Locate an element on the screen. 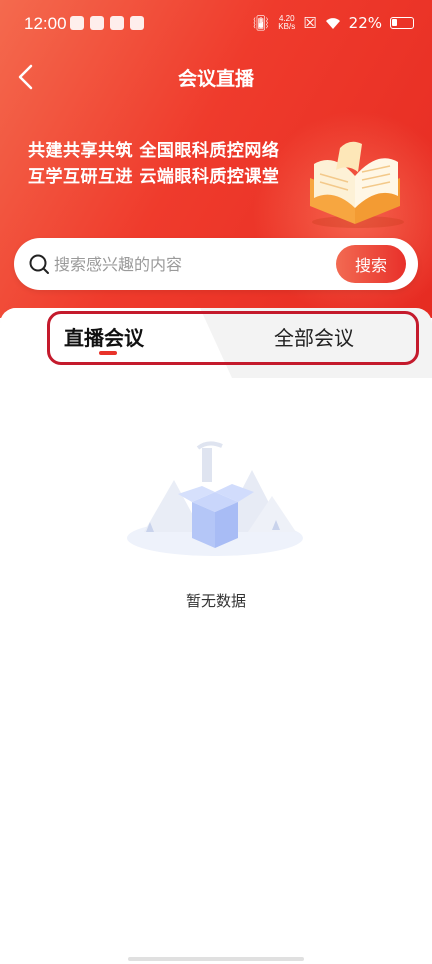  slogan-line-2: 互学互研互进 云端眼科质控课堂 is located at coordinates (154, 177).